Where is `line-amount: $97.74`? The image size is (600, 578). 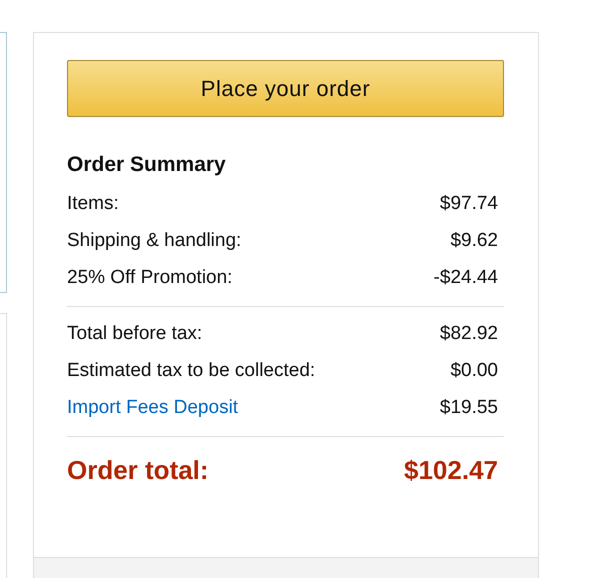
line-amount: $97.74 is located at coordinates (469, 204).